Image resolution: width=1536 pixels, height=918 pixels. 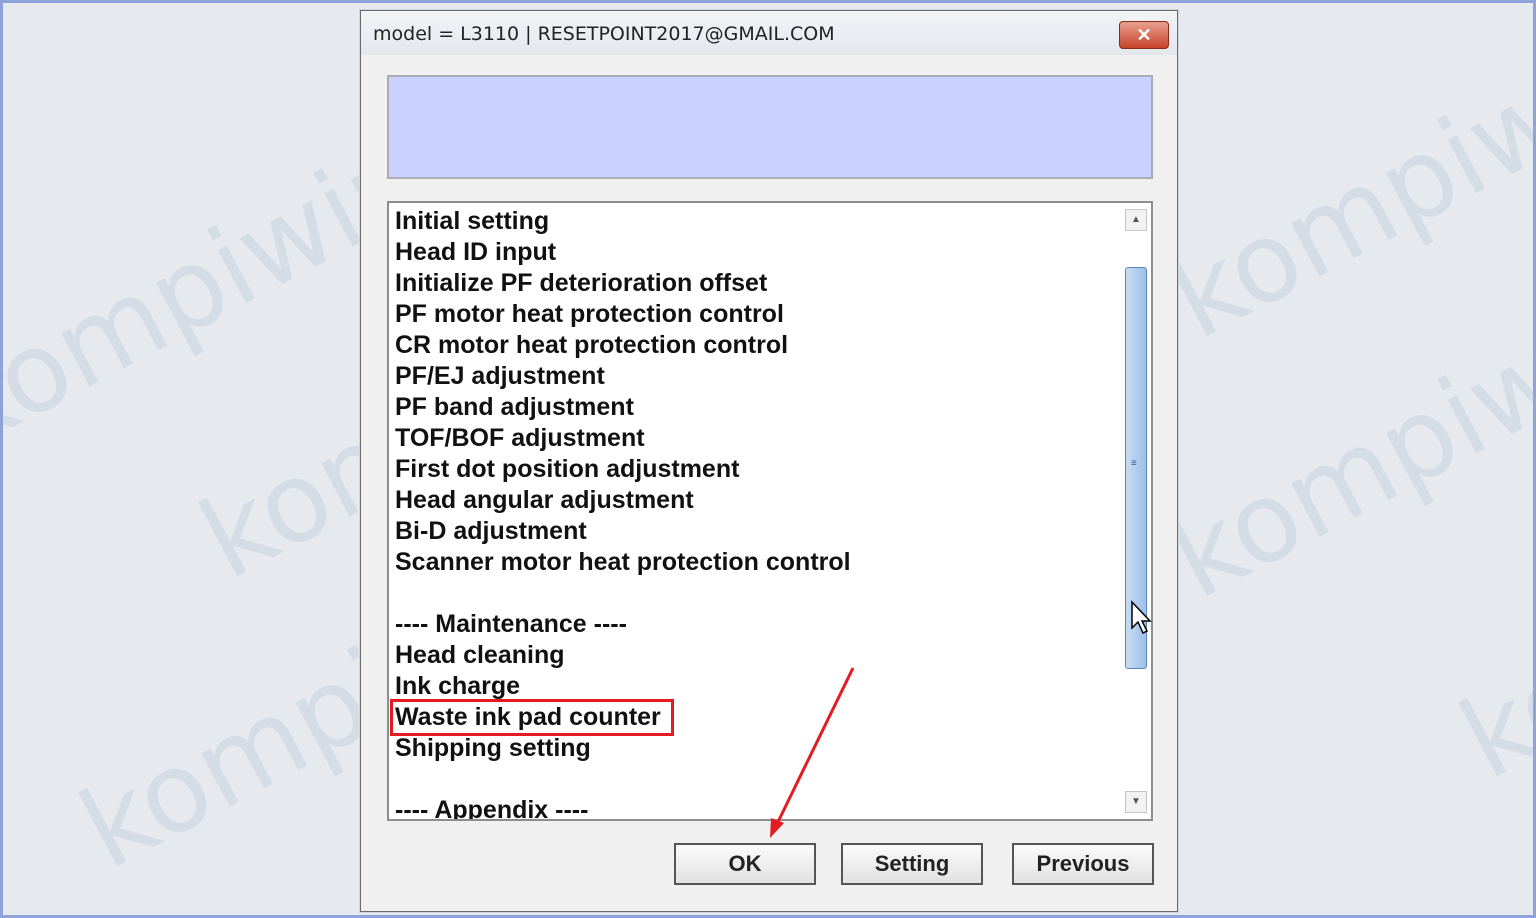 What do you see at coordinates (757, 655) in the screenshot?
I see `list-item: Head cleaning` at bounding box center [757, 655].